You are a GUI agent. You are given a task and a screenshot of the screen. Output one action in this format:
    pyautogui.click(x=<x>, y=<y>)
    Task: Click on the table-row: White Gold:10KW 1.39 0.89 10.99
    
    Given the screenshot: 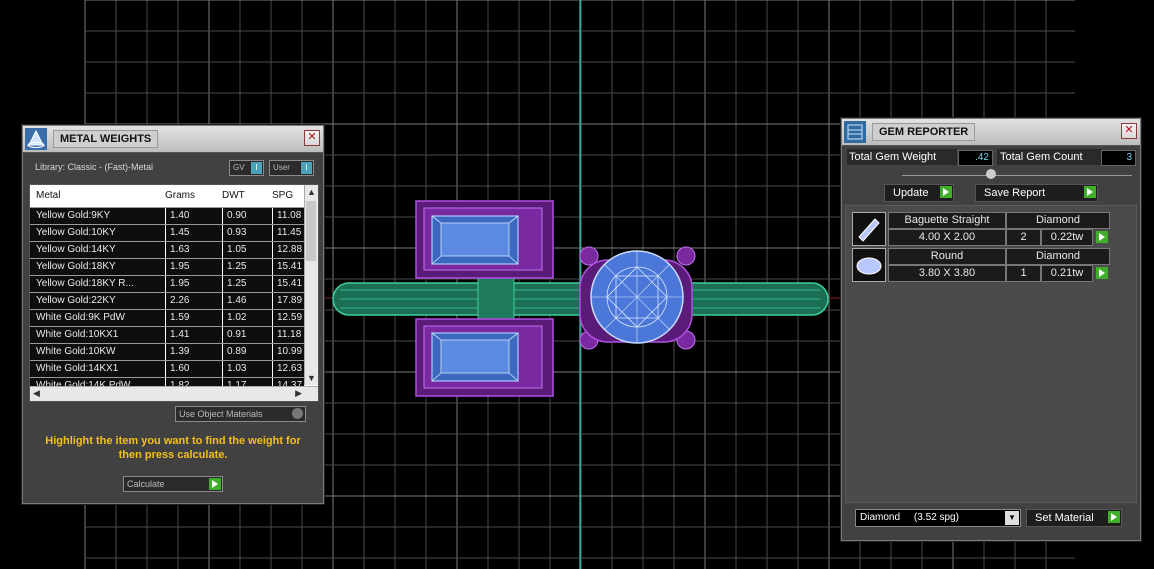 What is the action you would take?
    pyautogui.click(x=167, y=351)
    